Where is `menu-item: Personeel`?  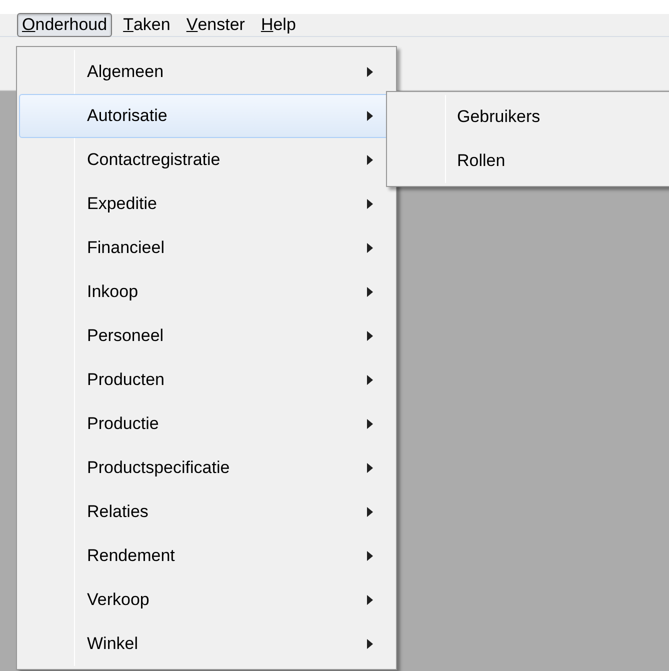
menu-item: Personeel is located at coordinates (206, 336).